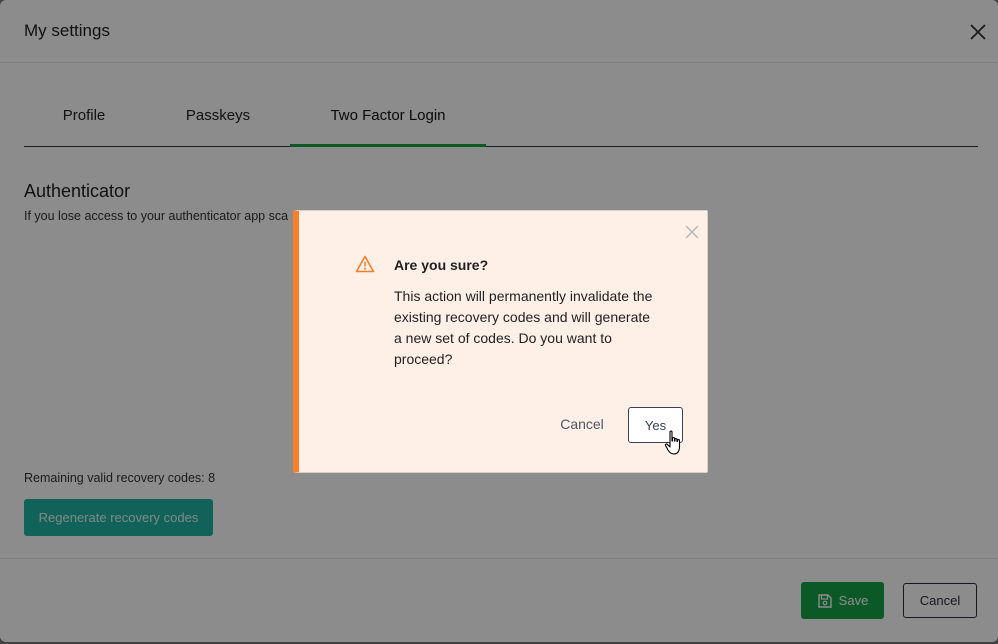 This screenshot has height=644, width=998. What do you see at coordinates (365, 264) in the screenshot?
I see `warning-icon` at bounding box center [365, 264].